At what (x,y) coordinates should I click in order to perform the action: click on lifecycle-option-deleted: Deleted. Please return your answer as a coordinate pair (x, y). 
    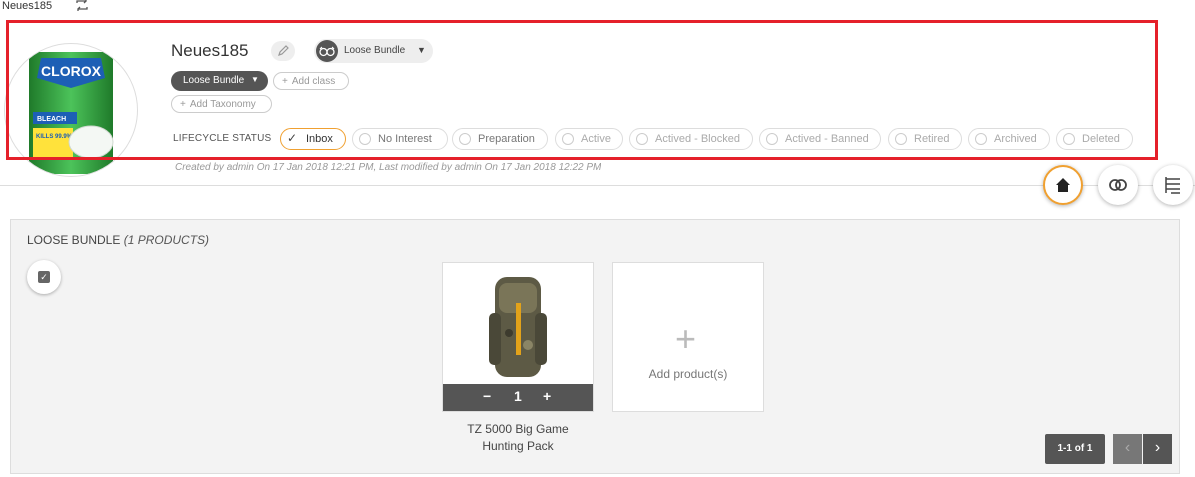
    Looking at the image, I should click on (1094, 139).